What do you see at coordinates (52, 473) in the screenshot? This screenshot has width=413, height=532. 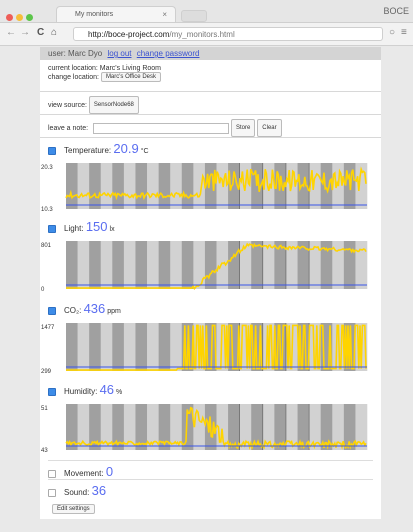 I see `movement-checkbox` at bounding box center [52, 473].